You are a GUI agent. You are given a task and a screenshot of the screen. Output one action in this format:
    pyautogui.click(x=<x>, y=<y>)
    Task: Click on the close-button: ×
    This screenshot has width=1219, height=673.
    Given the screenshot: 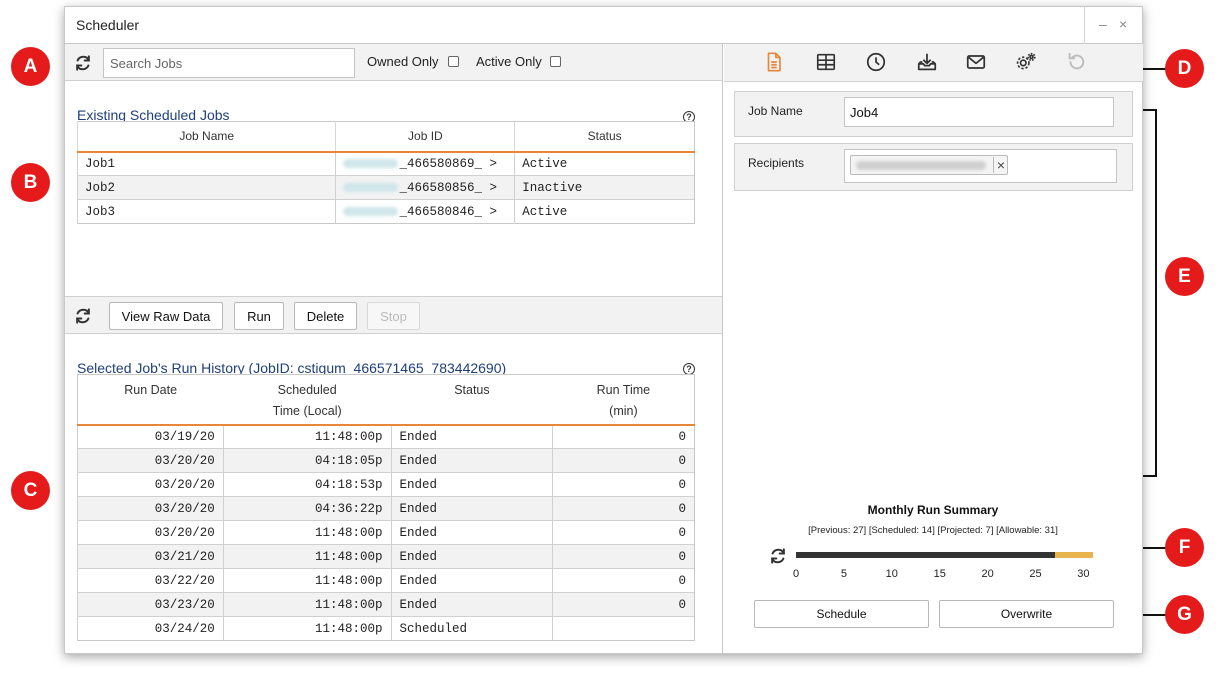 What is the action you would take?
    pyautogui.click(x=1123, y=24)
    